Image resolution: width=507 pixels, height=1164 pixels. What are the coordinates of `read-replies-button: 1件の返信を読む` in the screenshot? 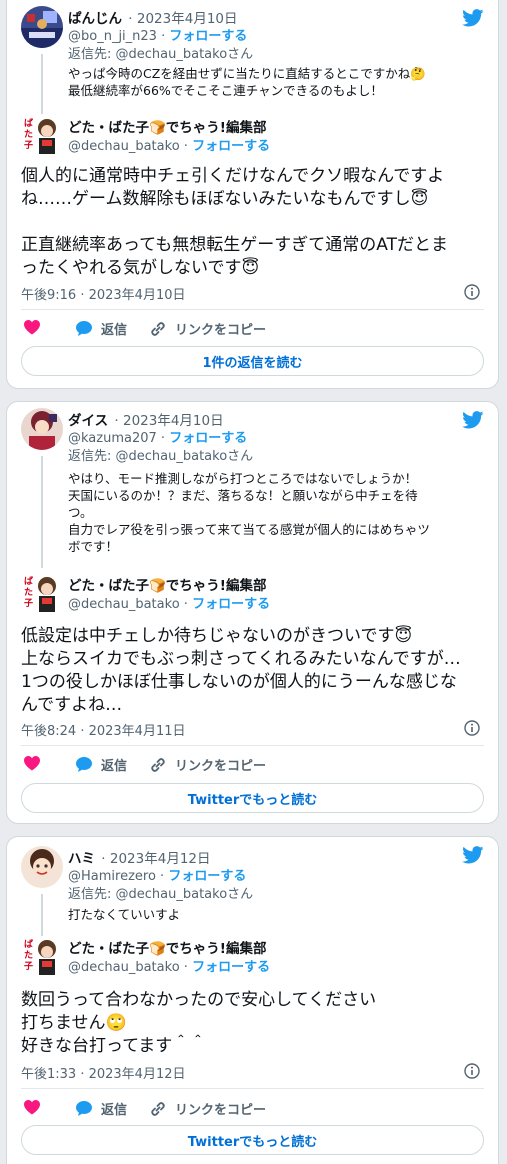 It's located at (252, 361).